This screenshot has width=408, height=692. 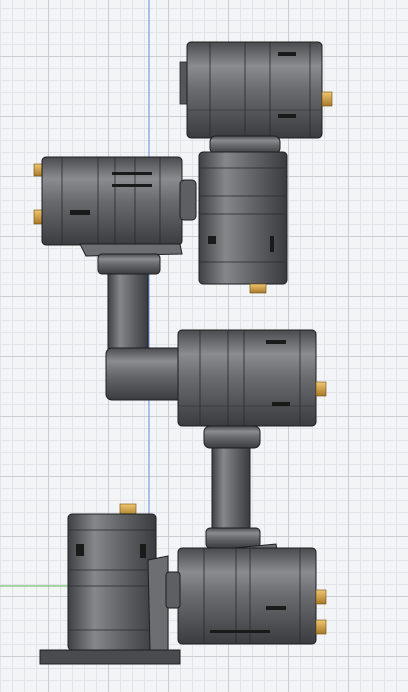 I want to click on top-motor, so click(x=256, y=90).